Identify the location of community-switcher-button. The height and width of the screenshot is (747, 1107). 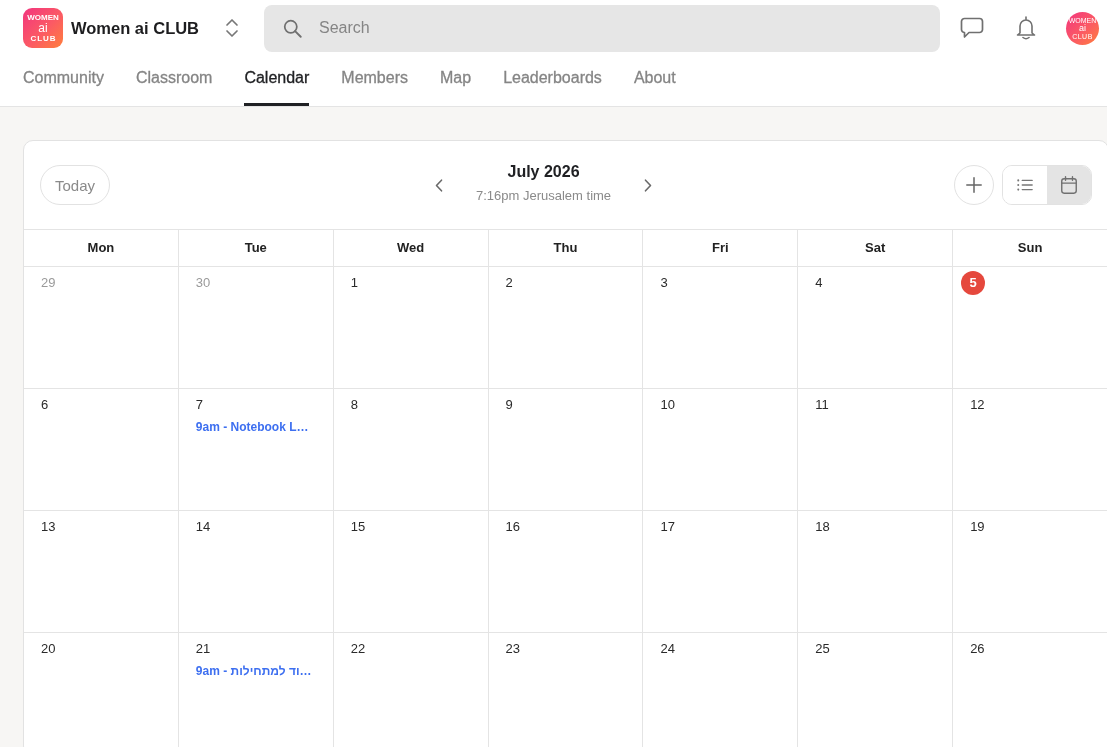
(232, 28).